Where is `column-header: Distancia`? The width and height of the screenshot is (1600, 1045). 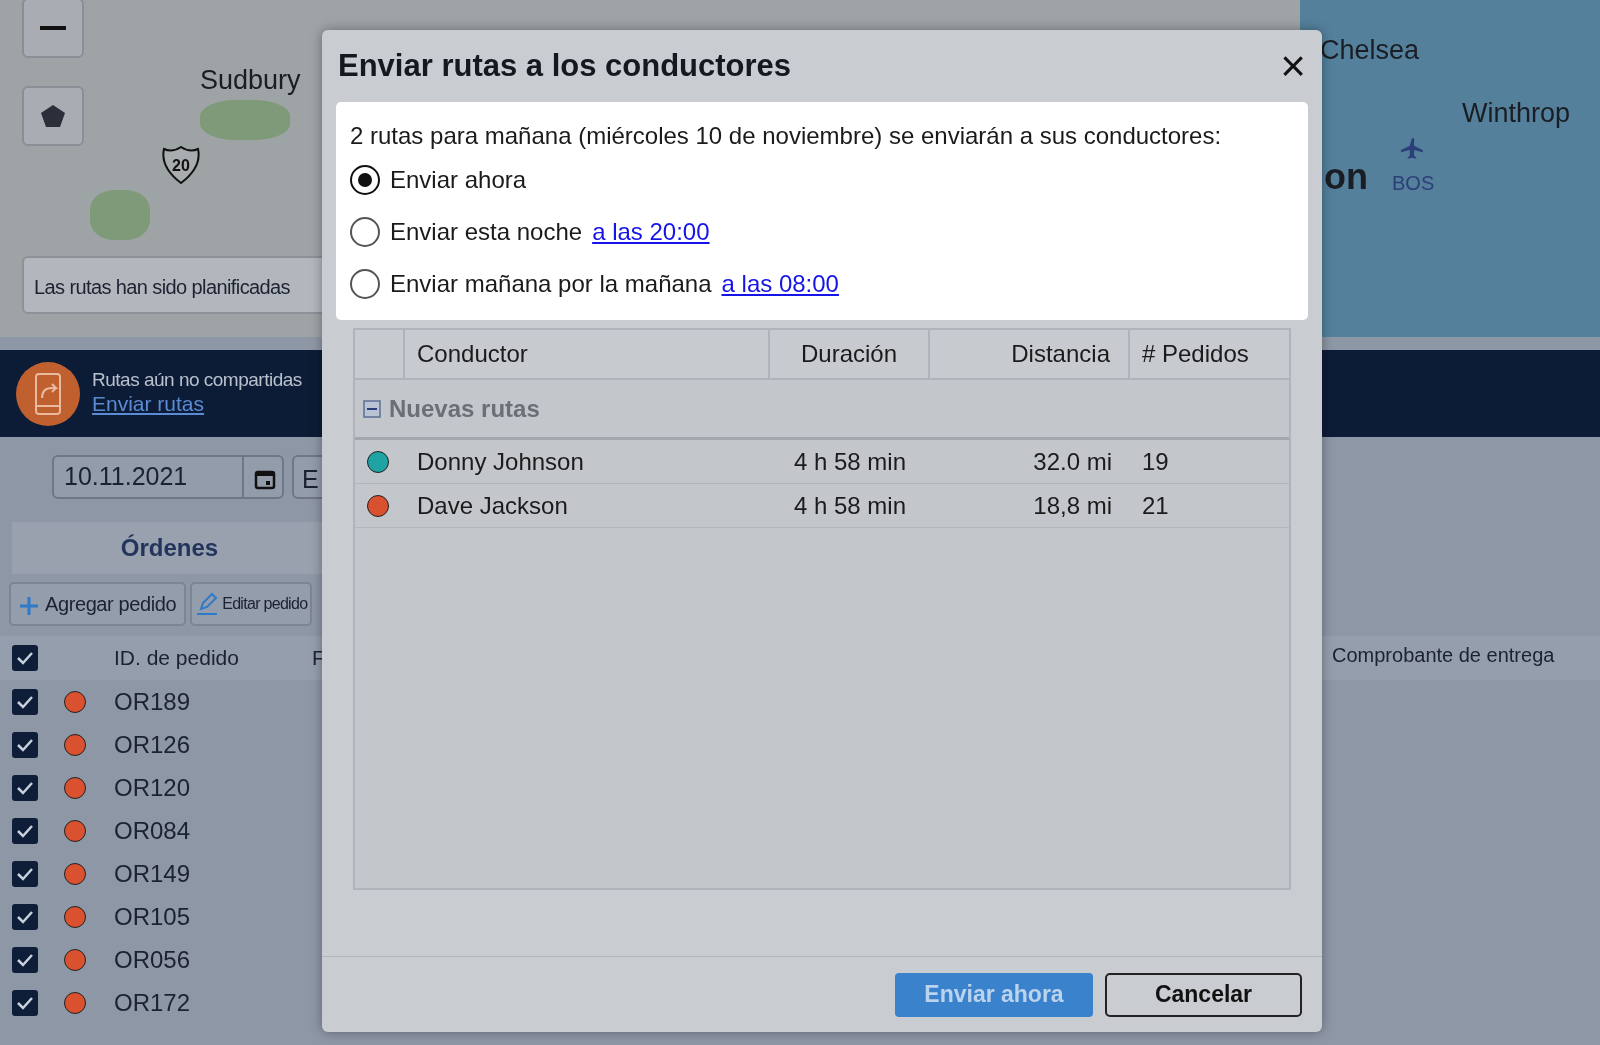 column-header: Distancia is located at coordinates (1060, 354).